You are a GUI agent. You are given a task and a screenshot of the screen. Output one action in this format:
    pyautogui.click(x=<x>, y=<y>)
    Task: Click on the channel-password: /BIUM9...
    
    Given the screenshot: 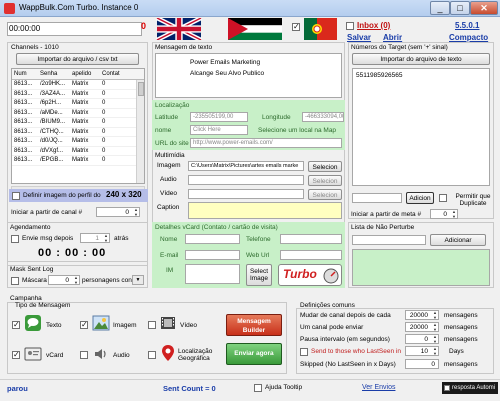 What is the action you would take?
    pyautogui.click(x=53, y=122)
    